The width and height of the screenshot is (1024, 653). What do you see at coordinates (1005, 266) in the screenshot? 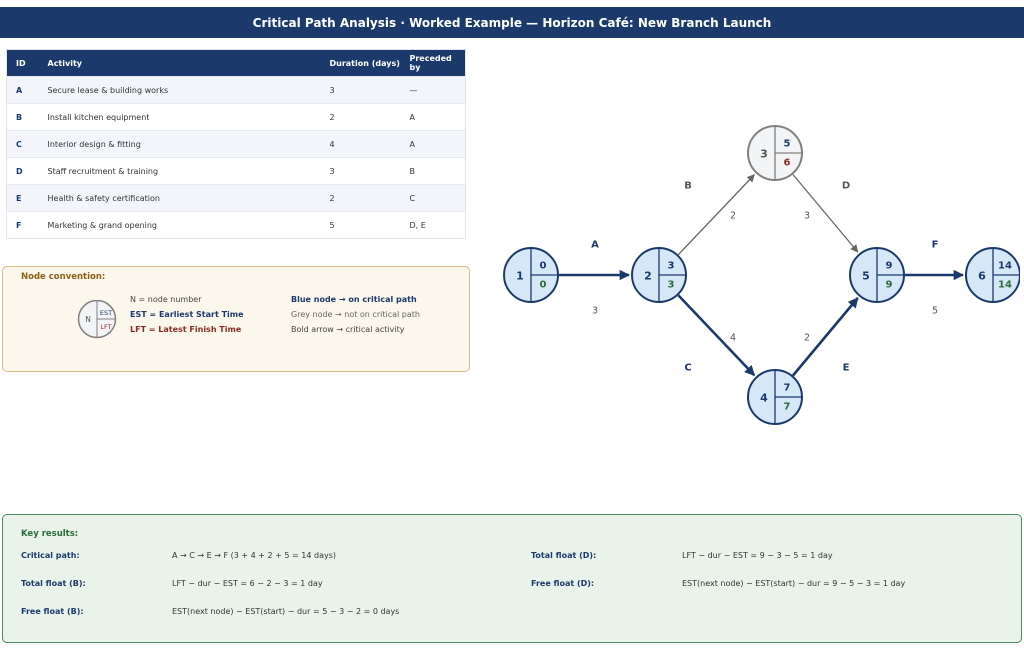
I see `node-est: 14` at bounding box center [1005, 266].